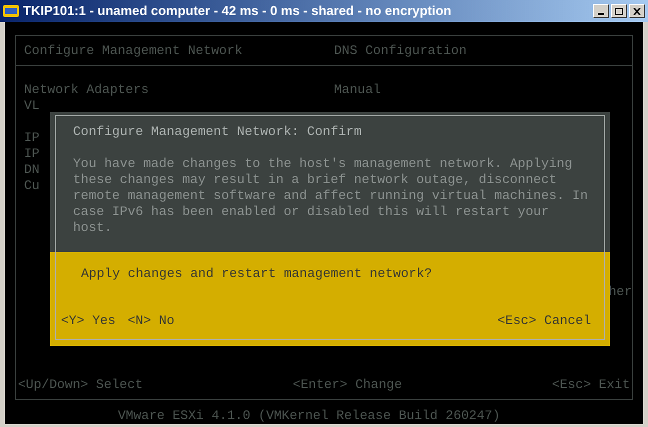 The width and height of the screenshot is (648, 427). I want to click on kvm-logo-icon, so click(11, 11).